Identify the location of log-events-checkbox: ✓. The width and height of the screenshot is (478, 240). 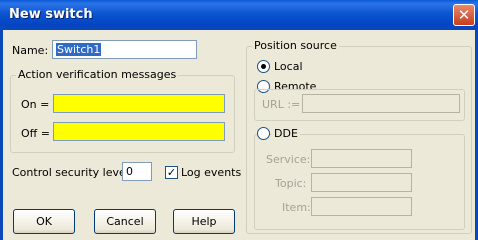
(171, 172).